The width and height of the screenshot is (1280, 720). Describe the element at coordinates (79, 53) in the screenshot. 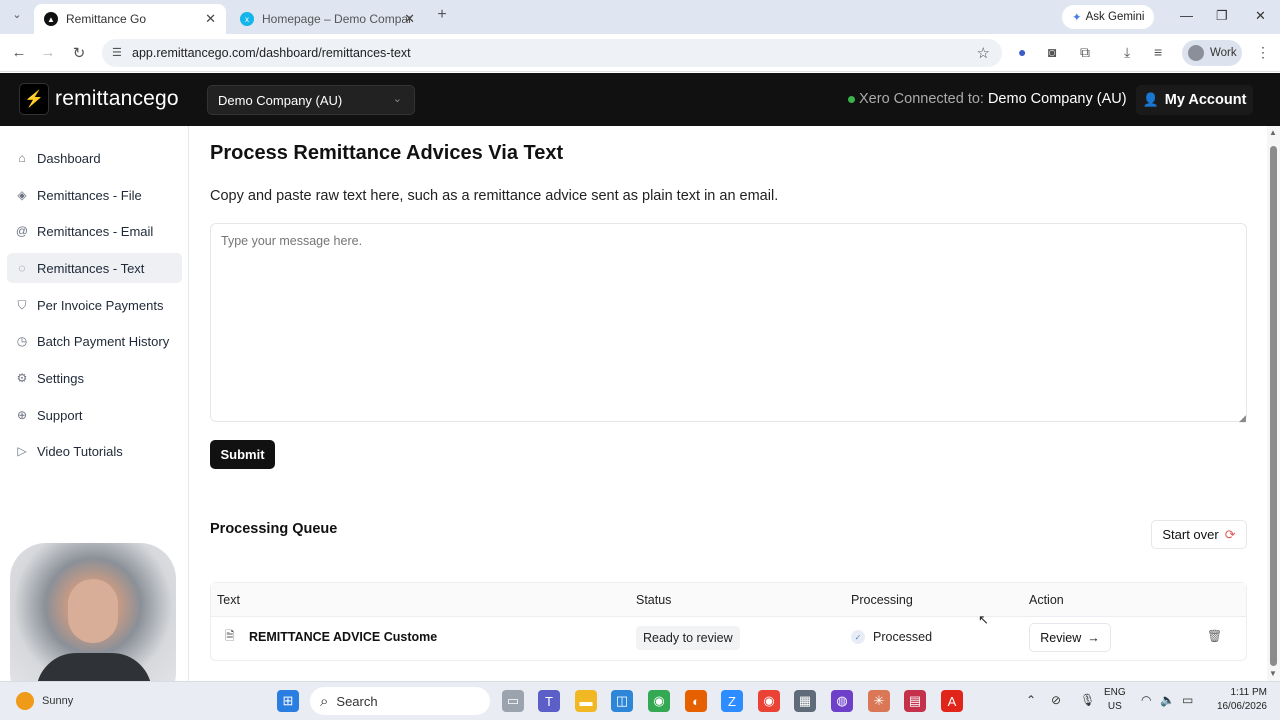

I see `reload-icon: ↻` at that location.